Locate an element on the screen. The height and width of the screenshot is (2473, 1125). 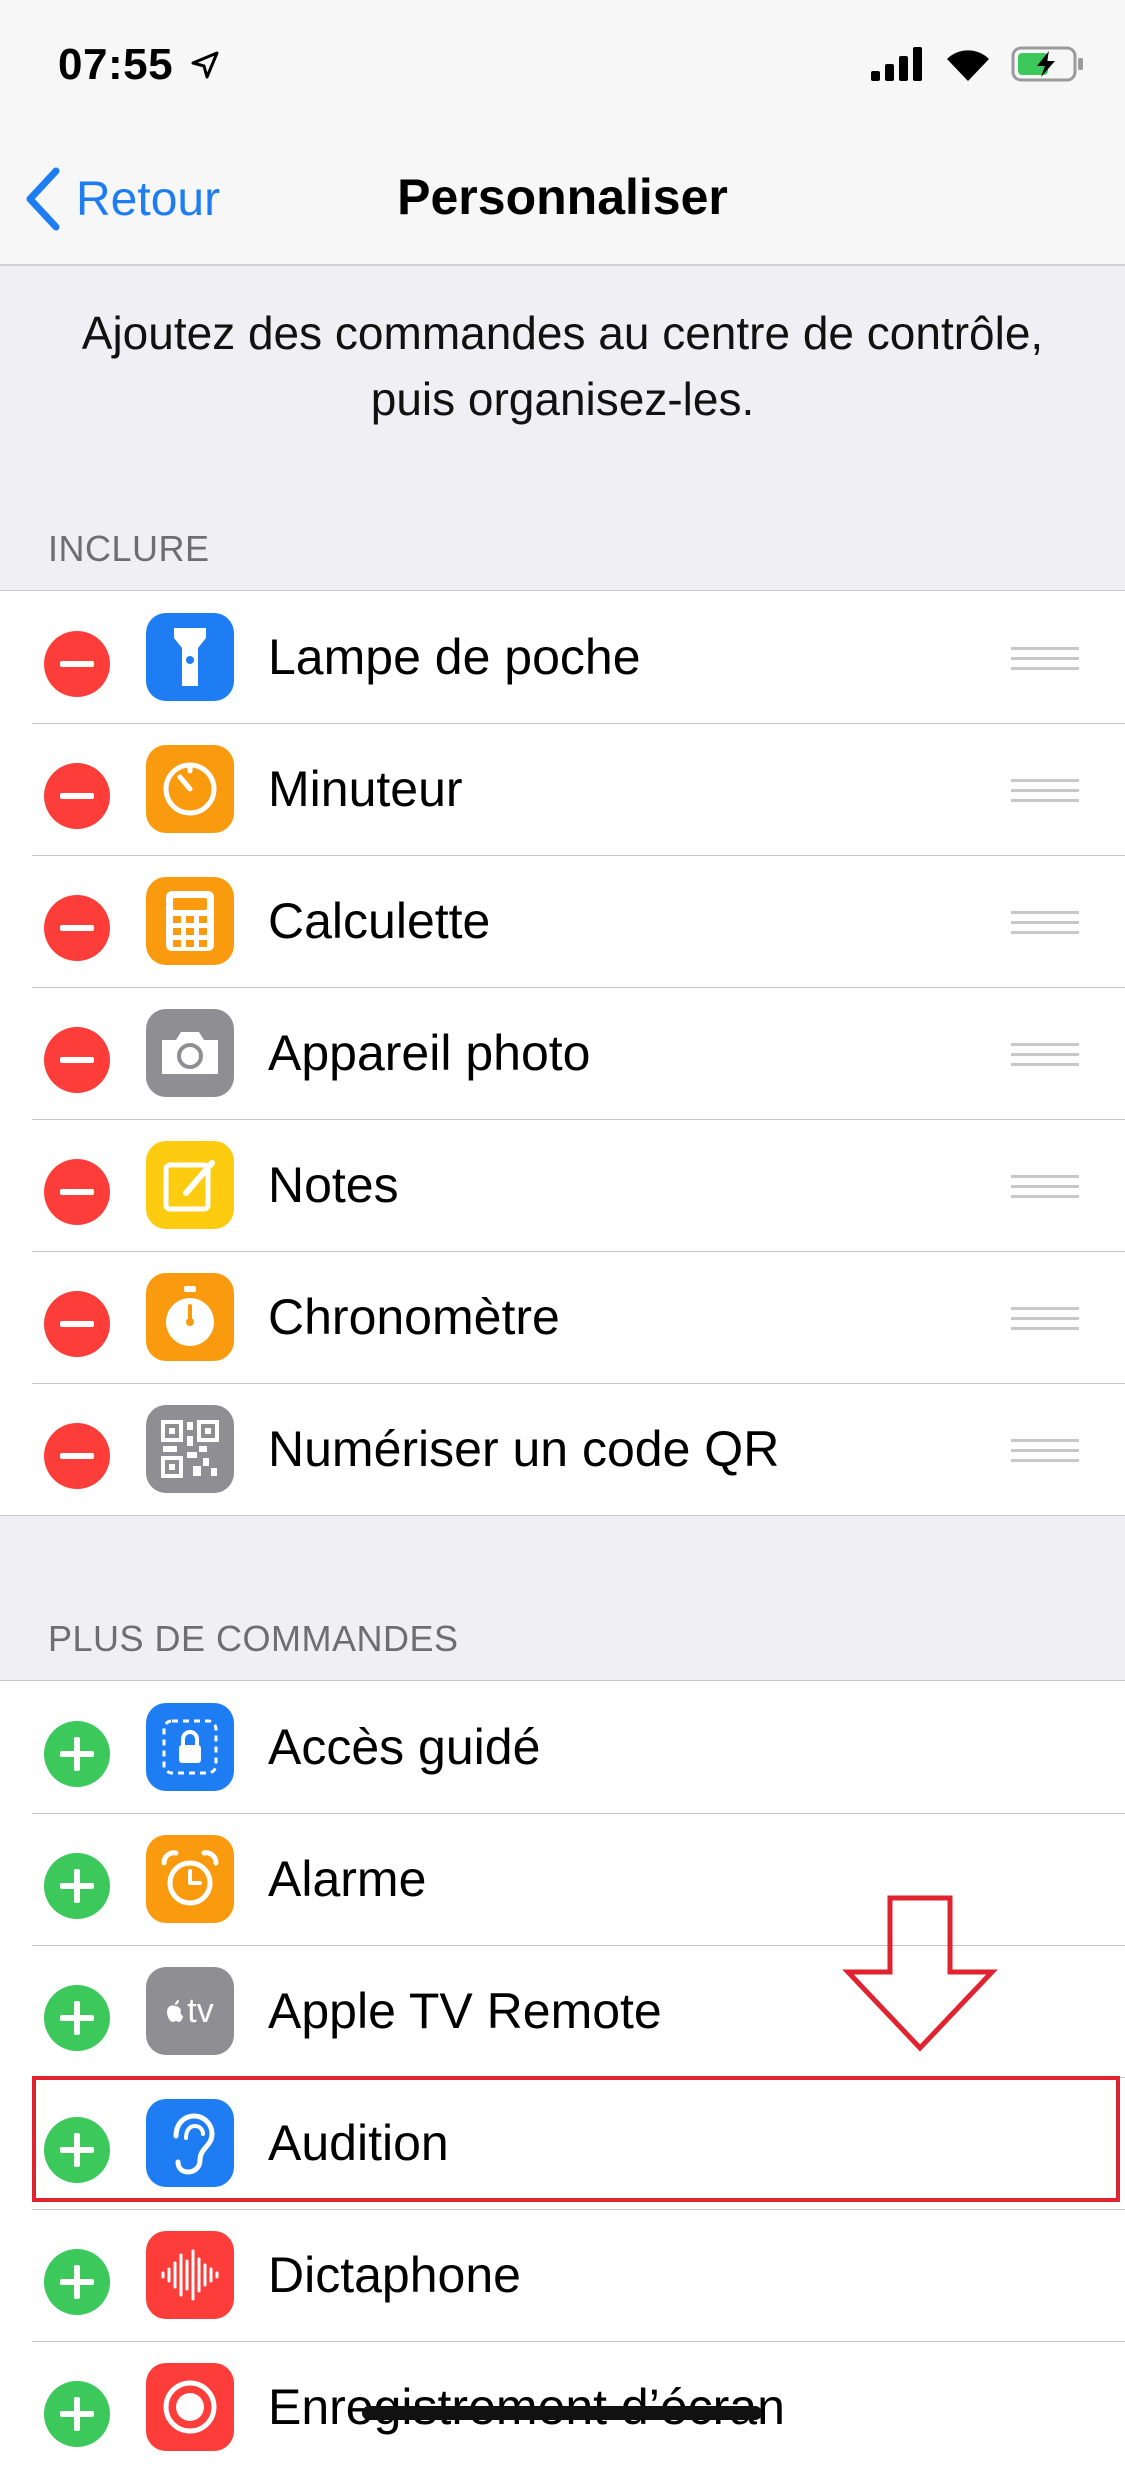
status-time: 07:55 is located at coordinates (116, 64).